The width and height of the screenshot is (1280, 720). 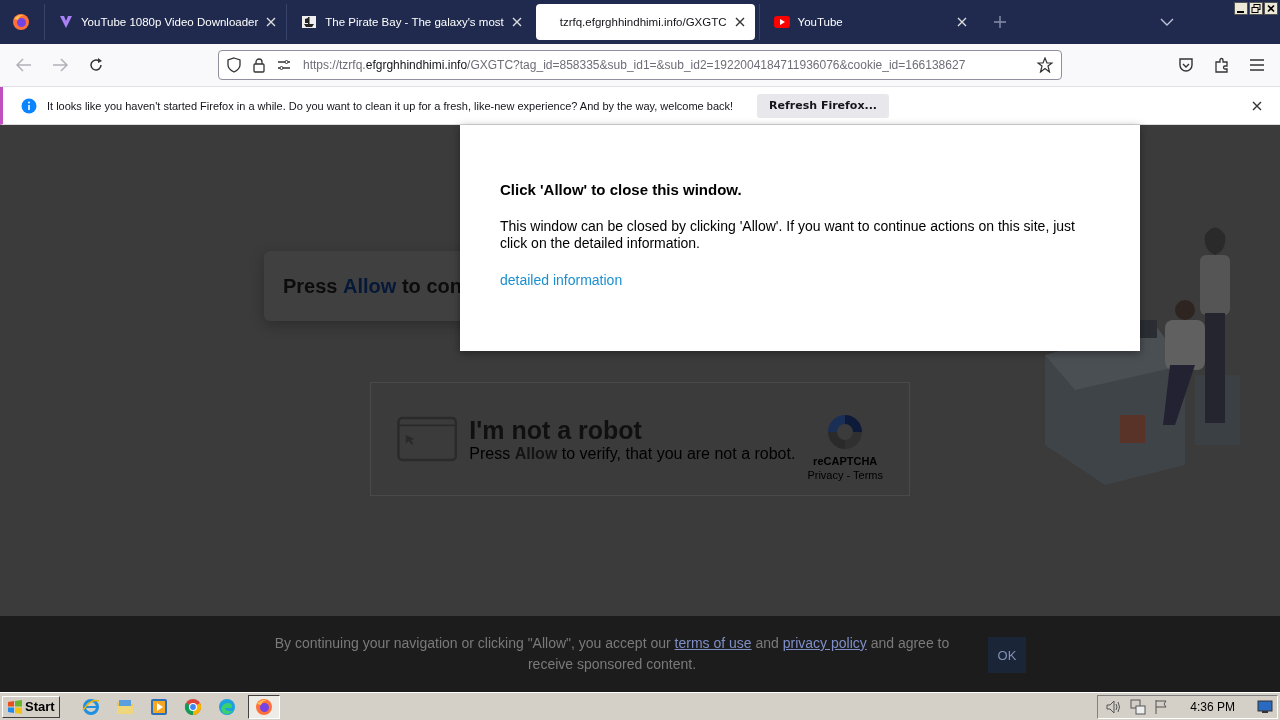 I want to click on flag-icon, so click(x=1161, y=706).